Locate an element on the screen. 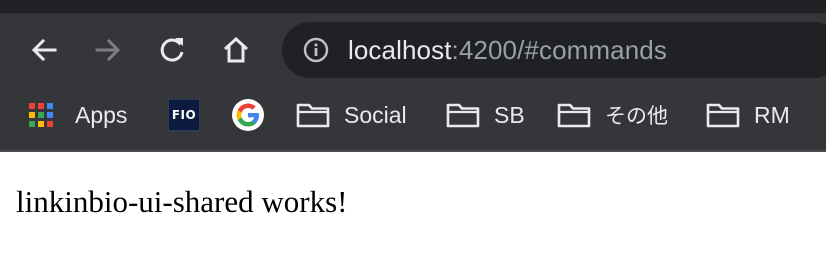  apps-grid-icon is located at coordinates (41, 115).